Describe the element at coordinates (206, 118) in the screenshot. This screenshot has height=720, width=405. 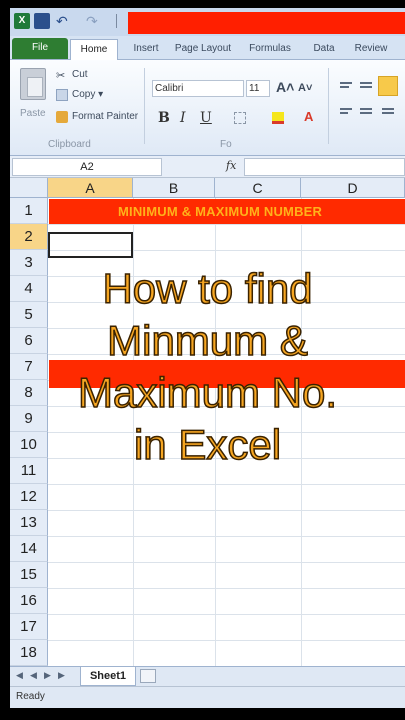
I see `underline-button: U` at that location.